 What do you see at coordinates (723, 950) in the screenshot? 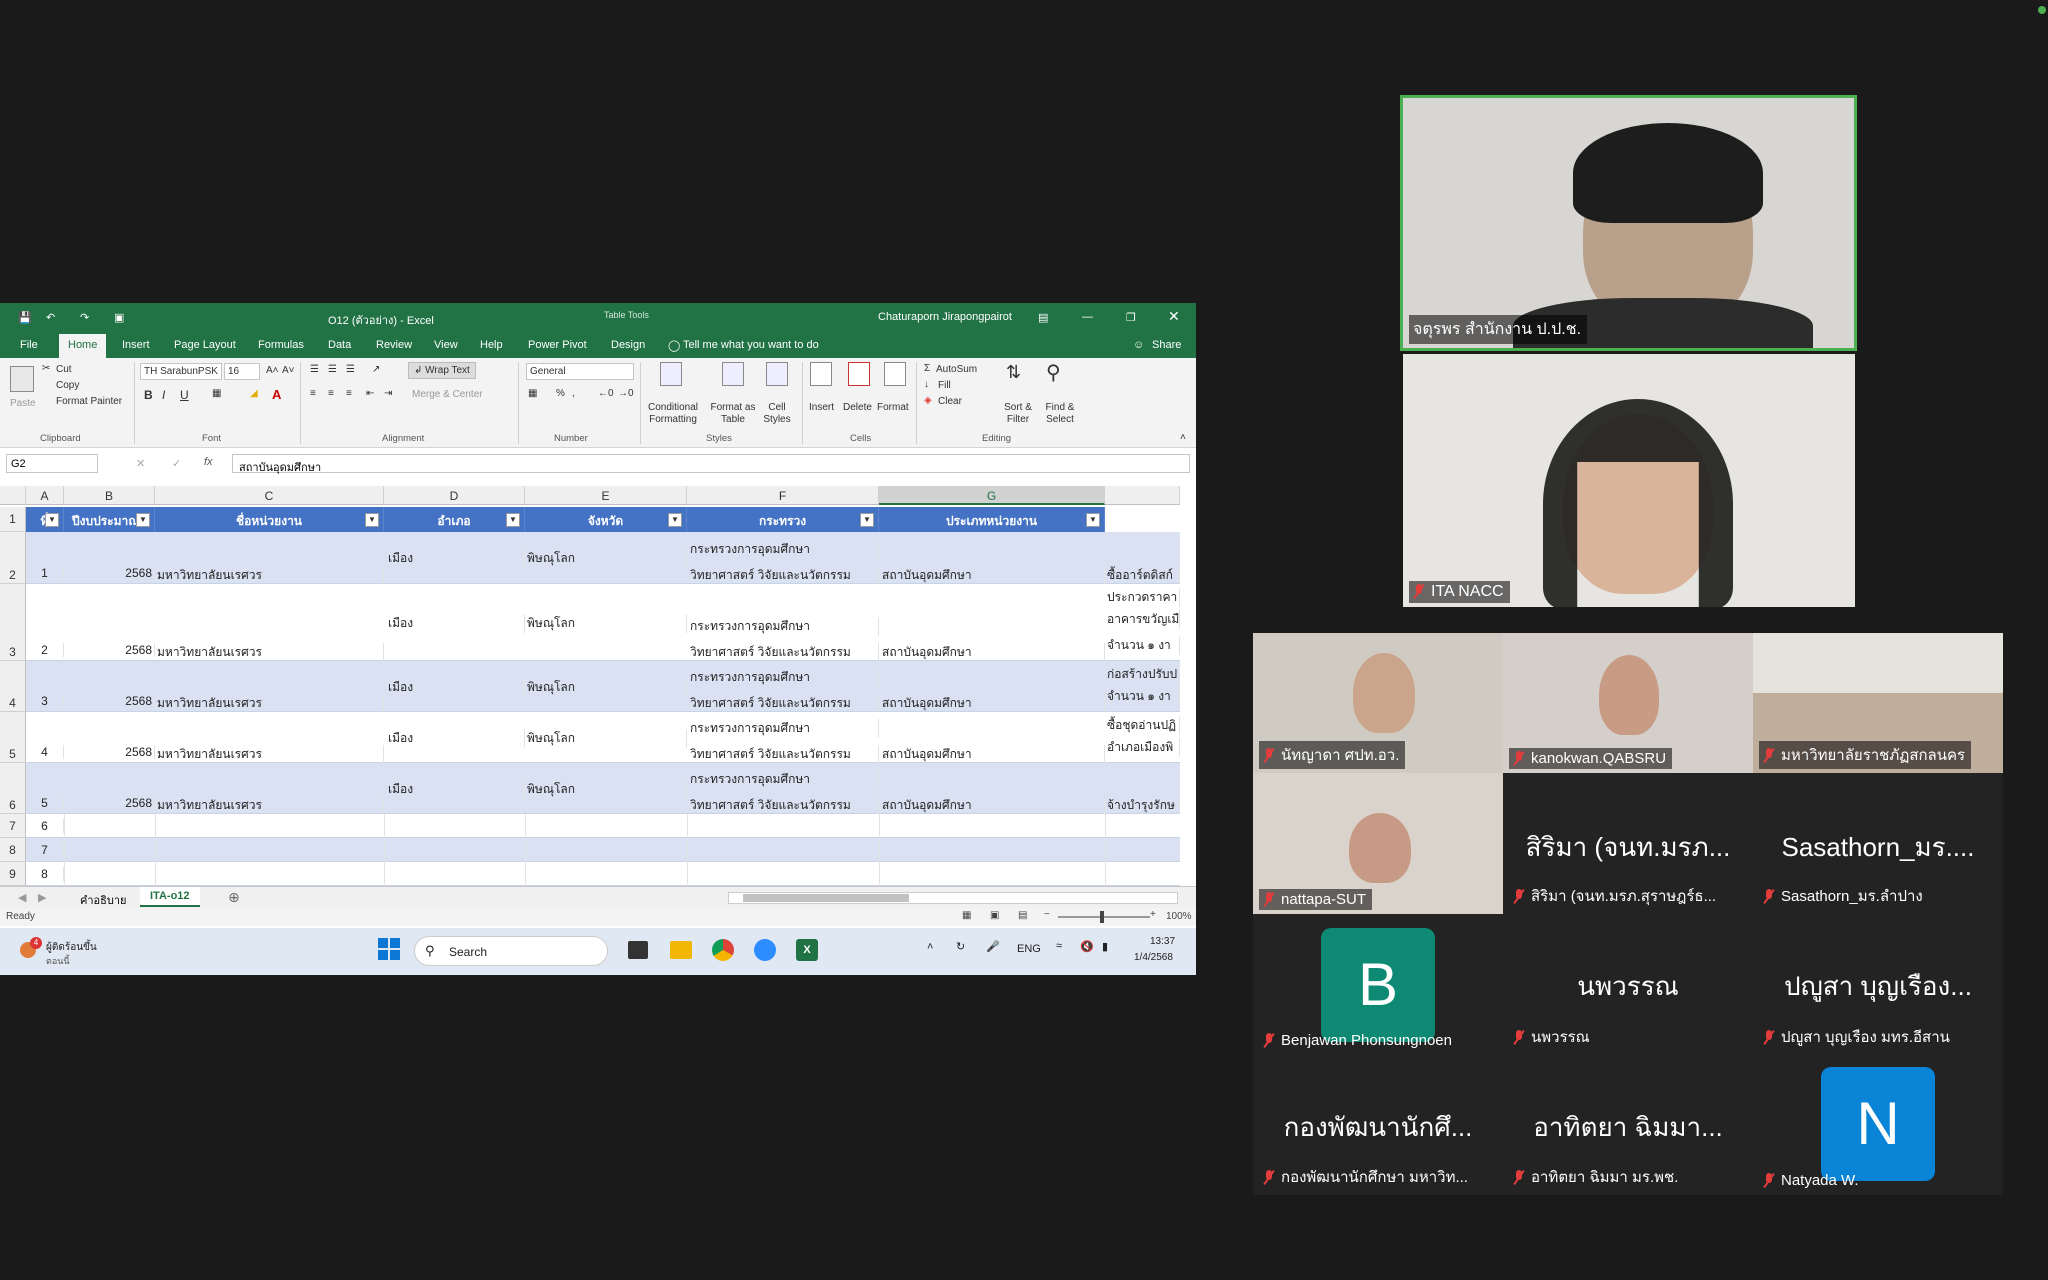
I see `chrome-icon` at bounding box center [723, 950].